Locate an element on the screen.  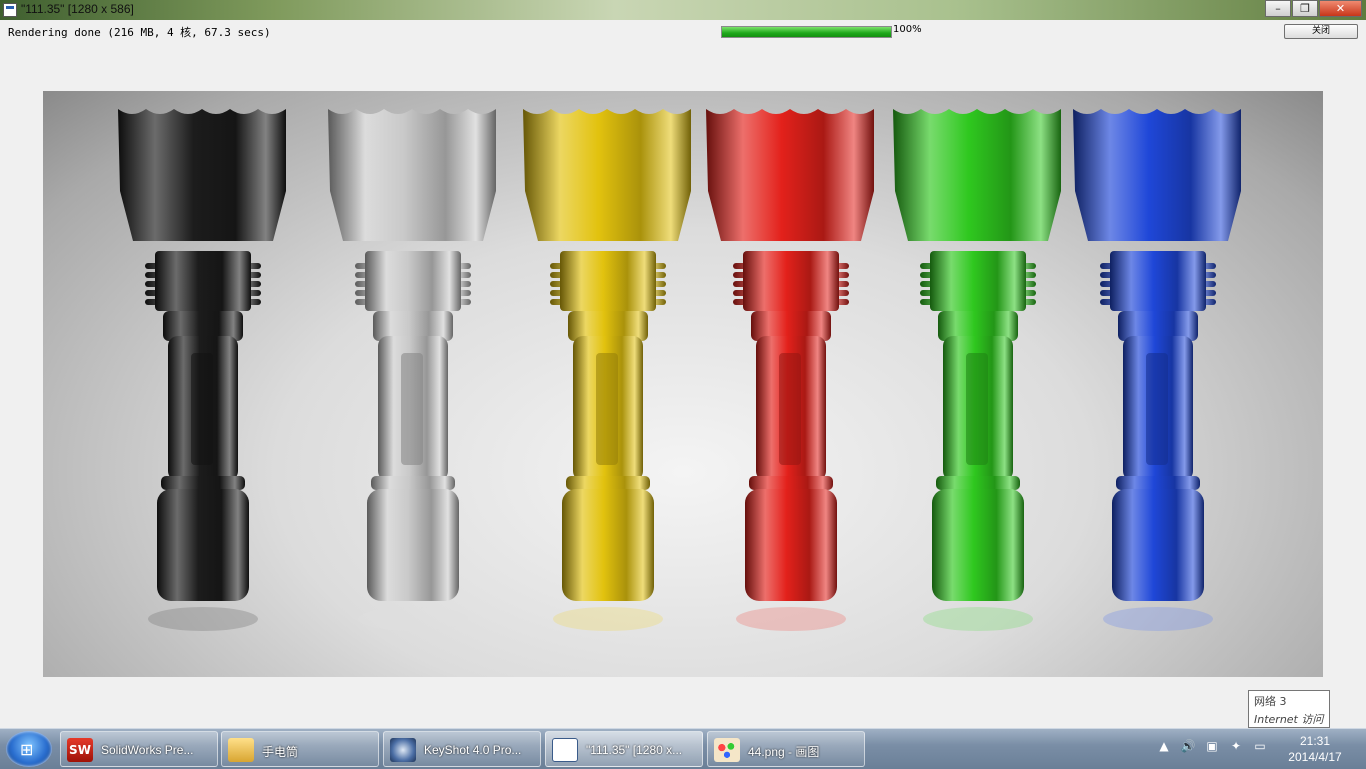
close-button: ✕ is located at coordinates (1340, 8).